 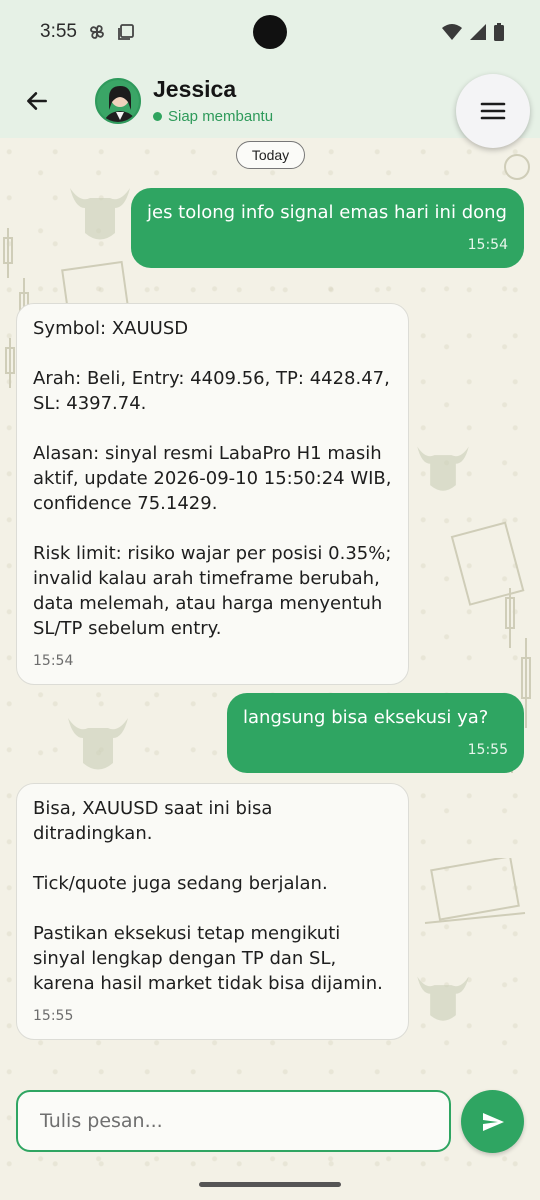 I want to click on screenshot-icon, so click(x=126, y=32).